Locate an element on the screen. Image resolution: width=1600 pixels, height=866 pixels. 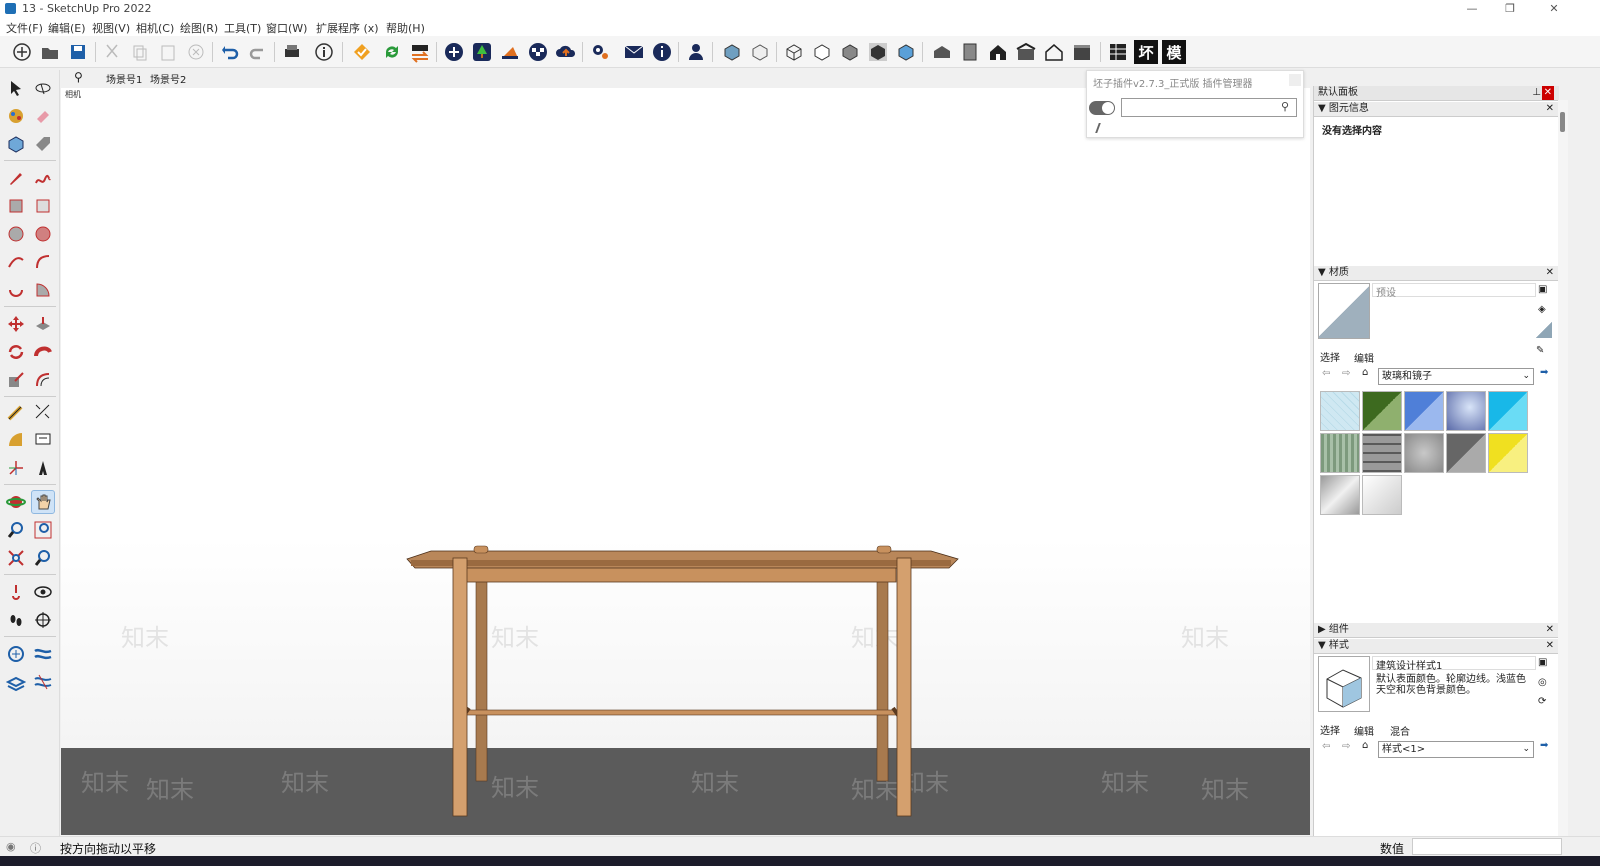
back-view-house-icon is located at coordinates (1054, 52).